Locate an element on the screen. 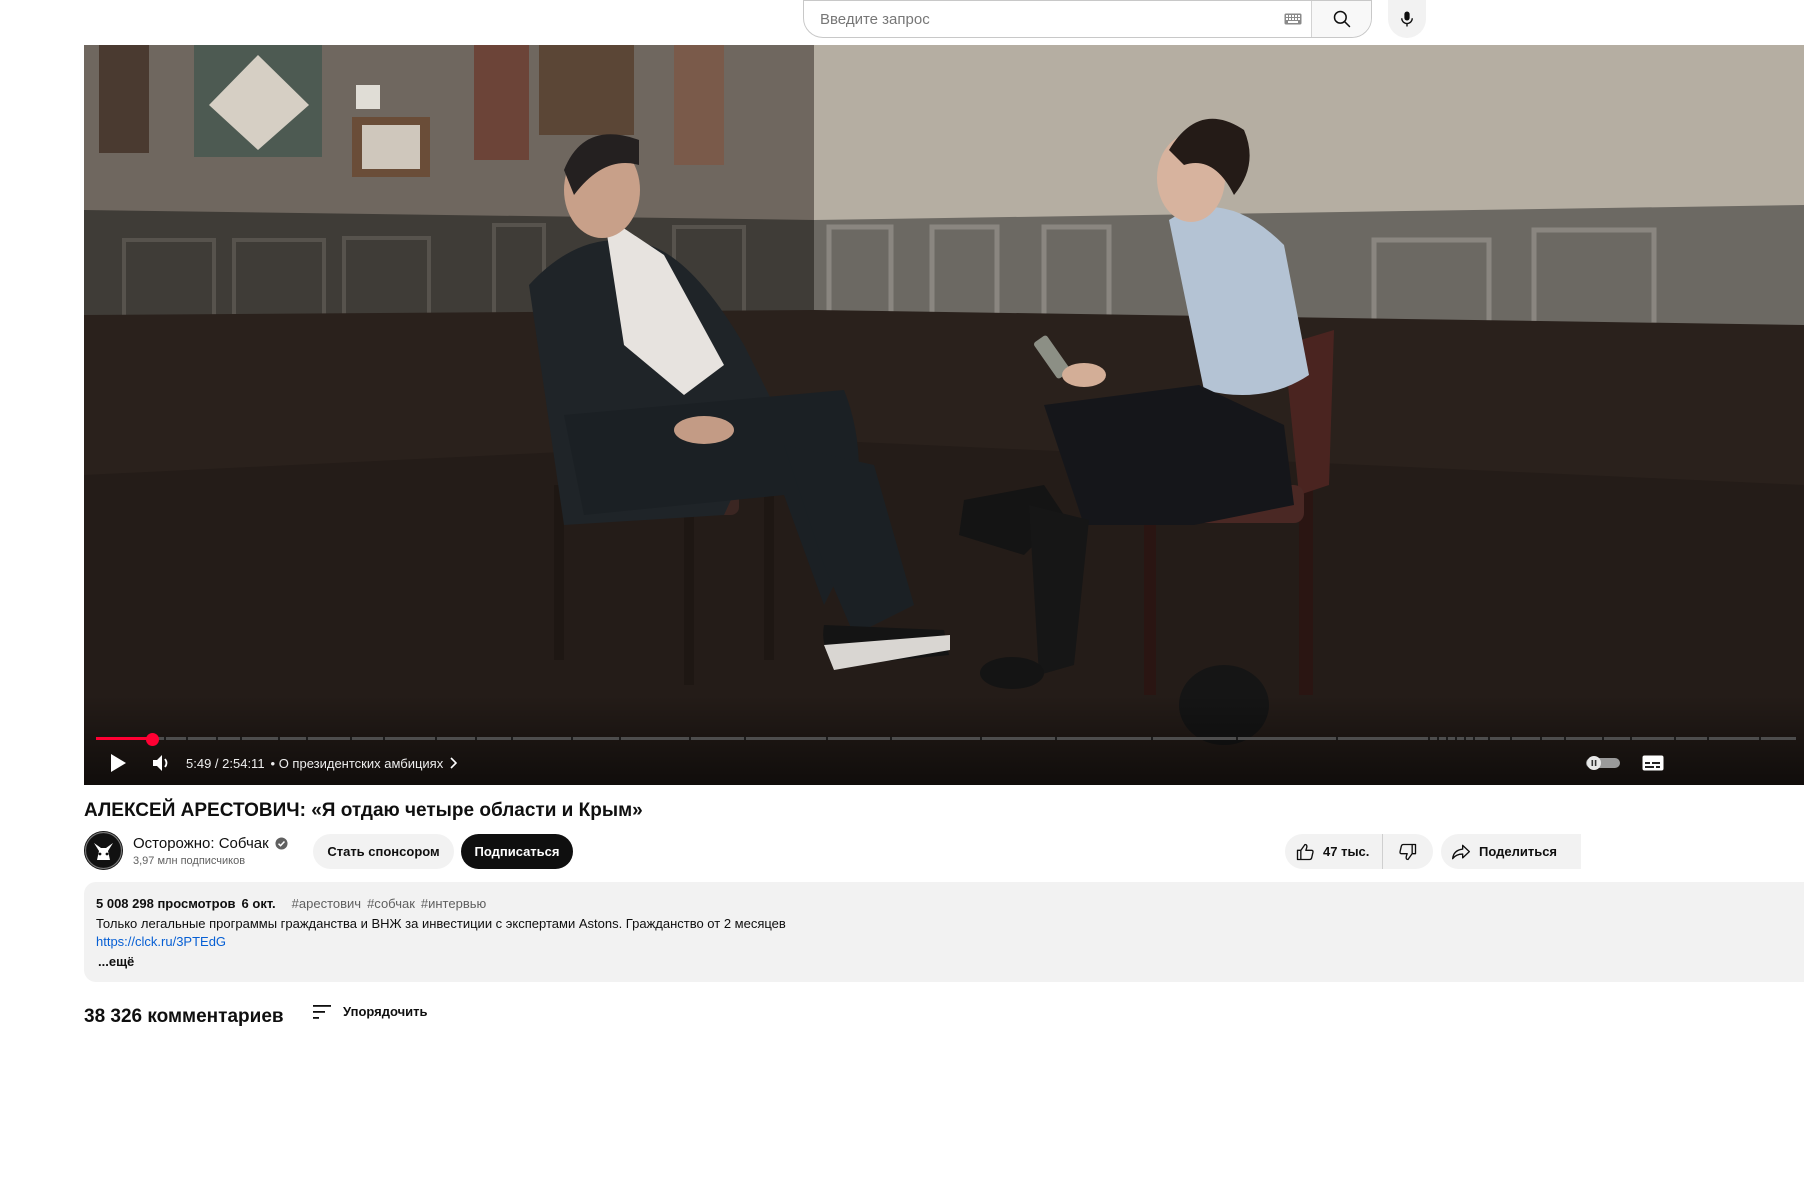 This screenshot has width=1804, height=1197. channel-name: Осторожно: Собчак is located at coordinates (210, 843).